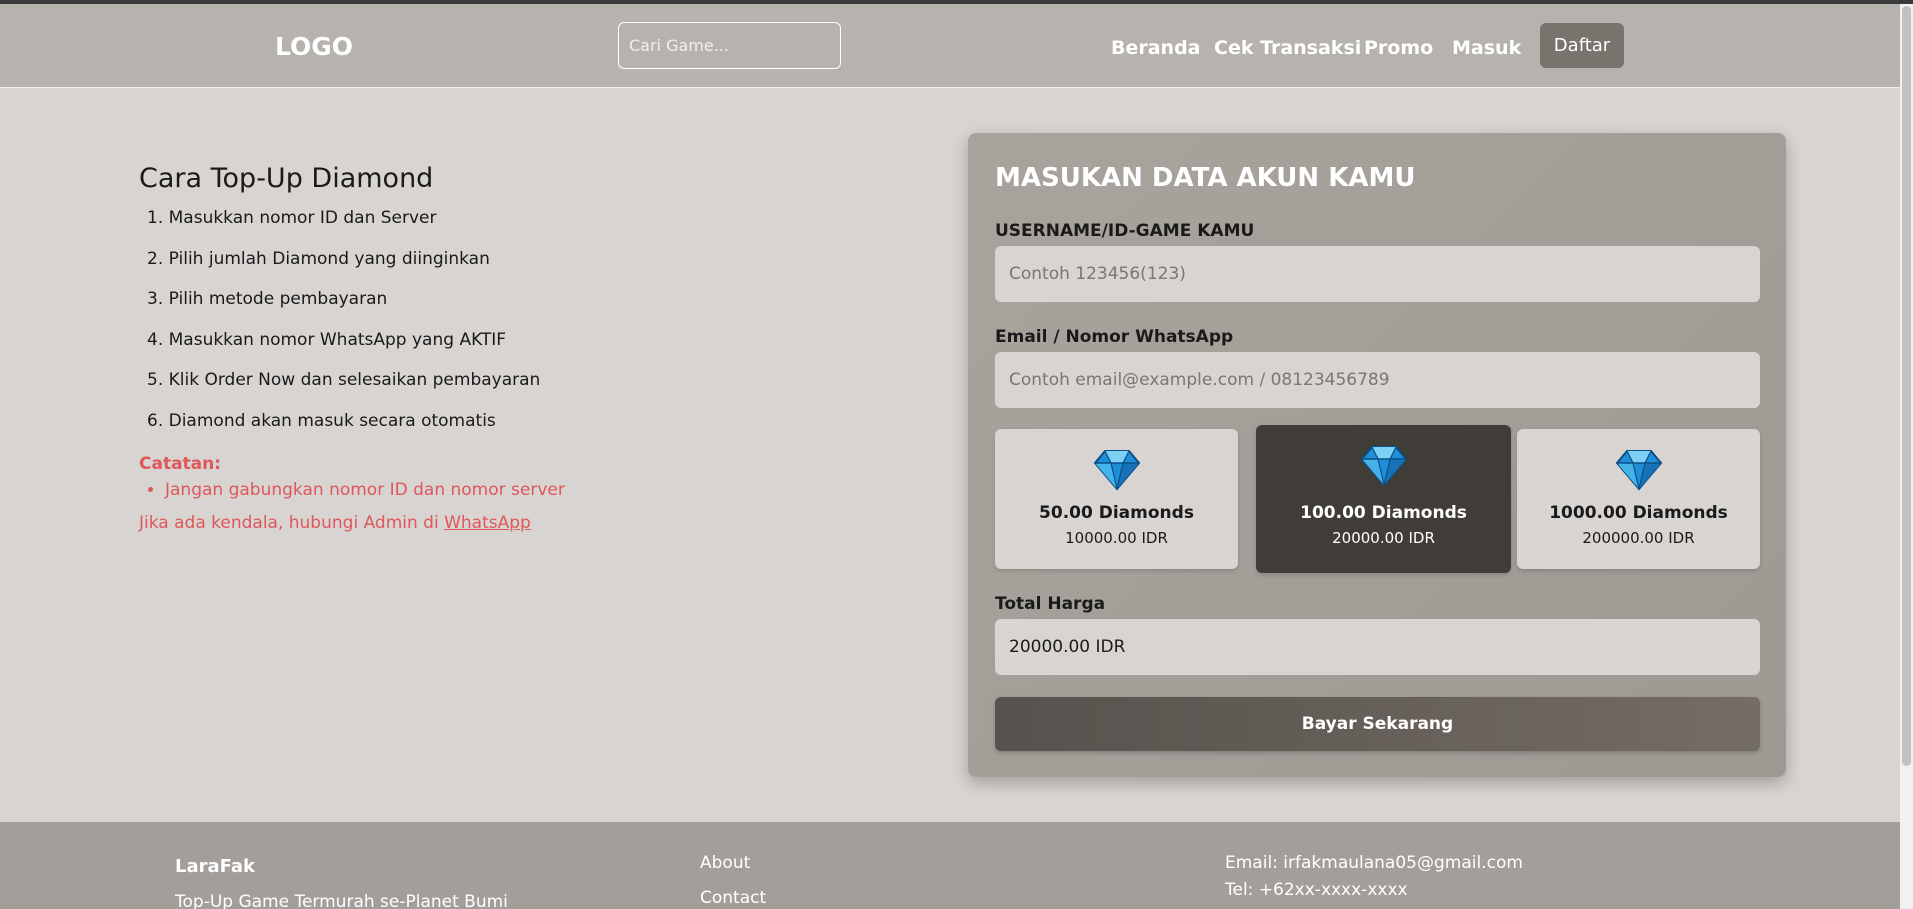 This screenshot has height=909, width=1913. I want to click on package-option-1000: 1000.00 Diamonds 200000.00 IDR, so click(1638, 499).